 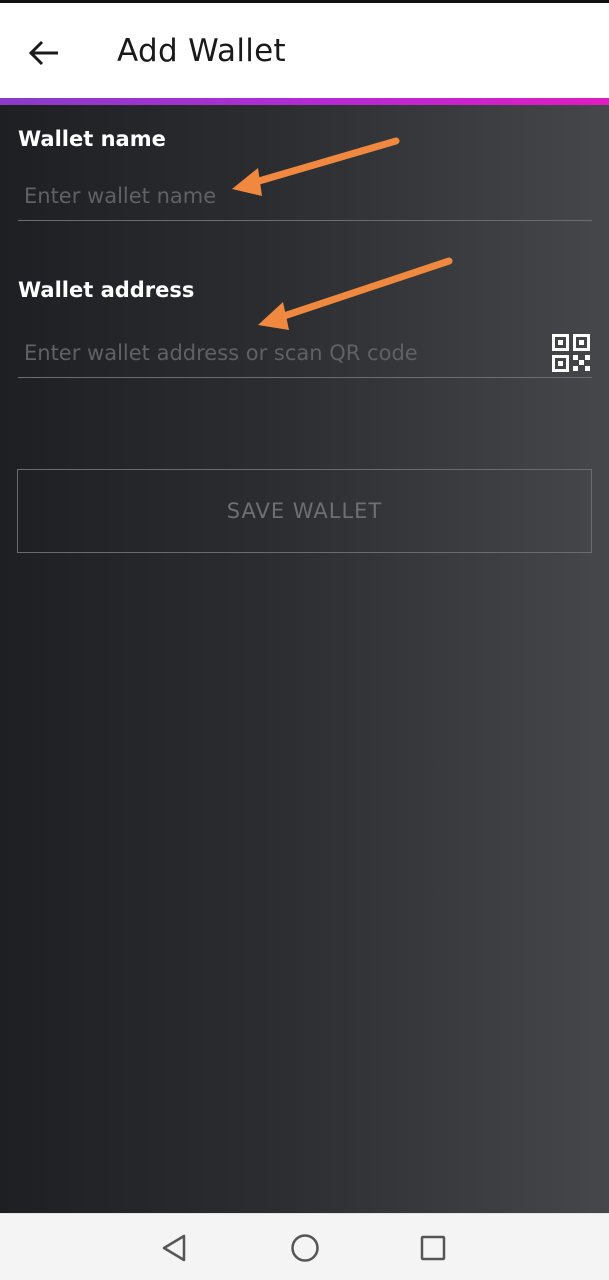 I want to click on wallet-name-input, so click(x=305, y=196).